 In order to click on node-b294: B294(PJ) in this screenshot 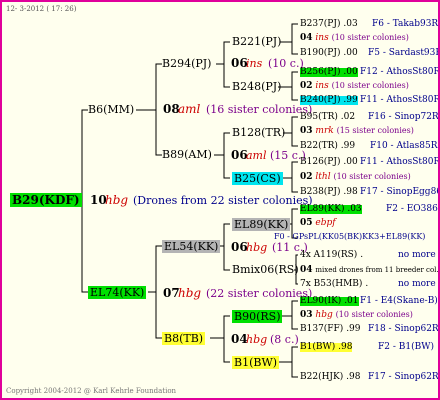, I will do `click(186, 63)`.